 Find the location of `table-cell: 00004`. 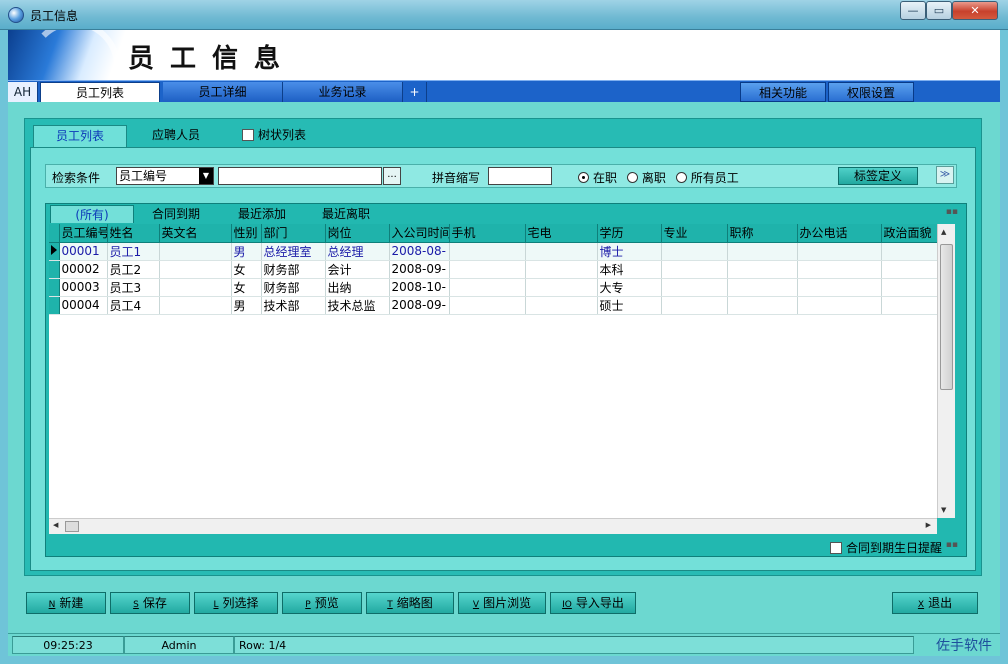

table-cell: 00004 is located at coordinates (83, 305).